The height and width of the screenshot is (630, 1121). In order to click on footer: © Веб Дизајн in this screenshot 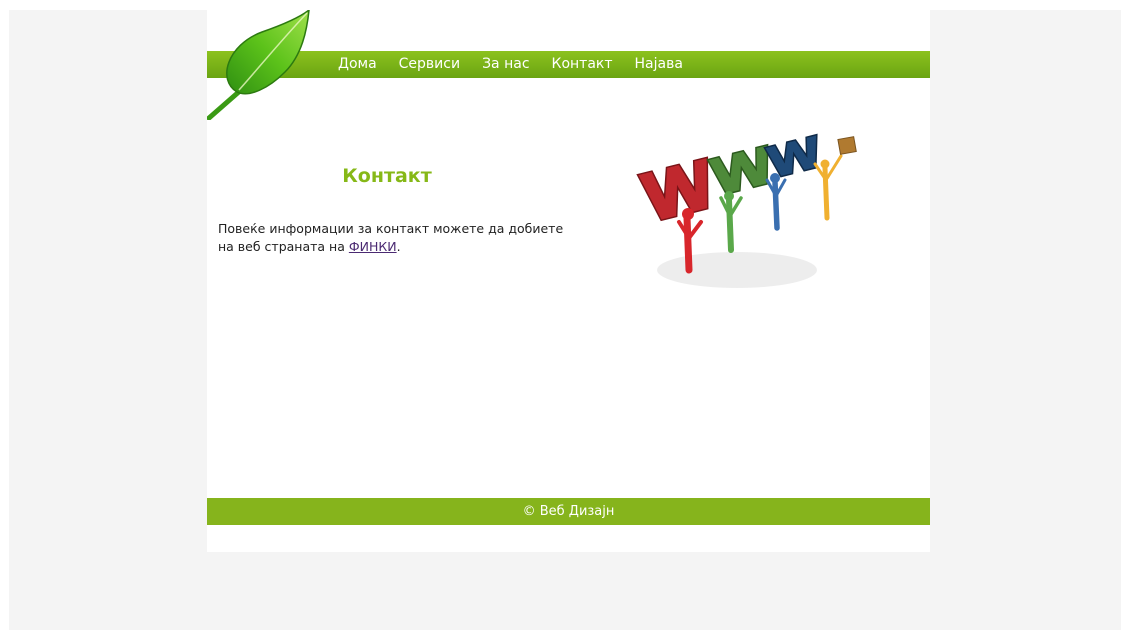, I will do `click(568, 511)`.